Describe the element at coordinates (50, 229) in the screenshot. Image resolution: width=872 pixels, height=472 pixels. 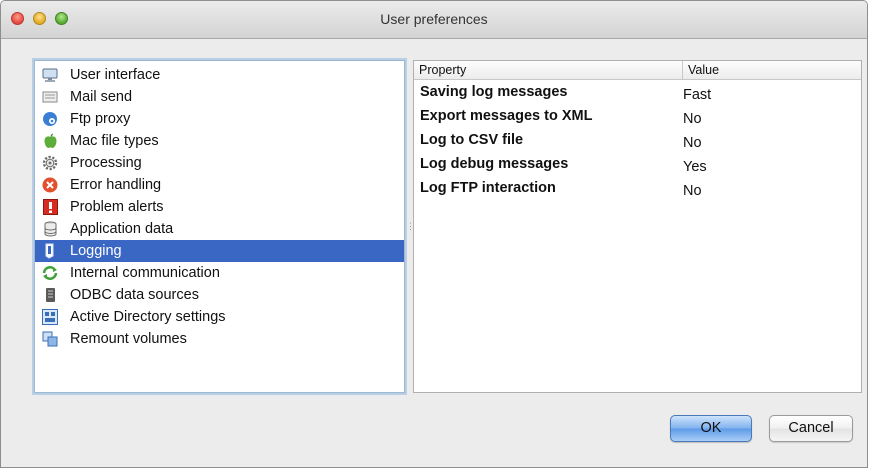
I see `database-icon` at that location.